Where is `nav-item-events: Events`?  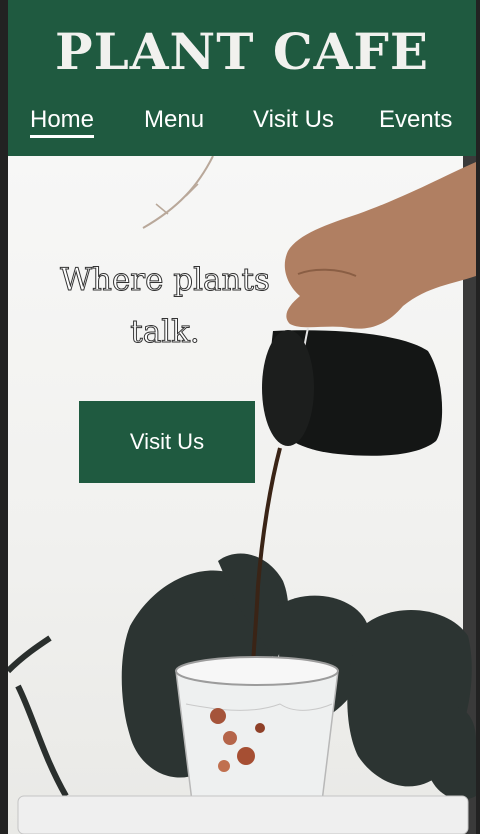
nav-item-events: Events is located at coordinates (415, 120).